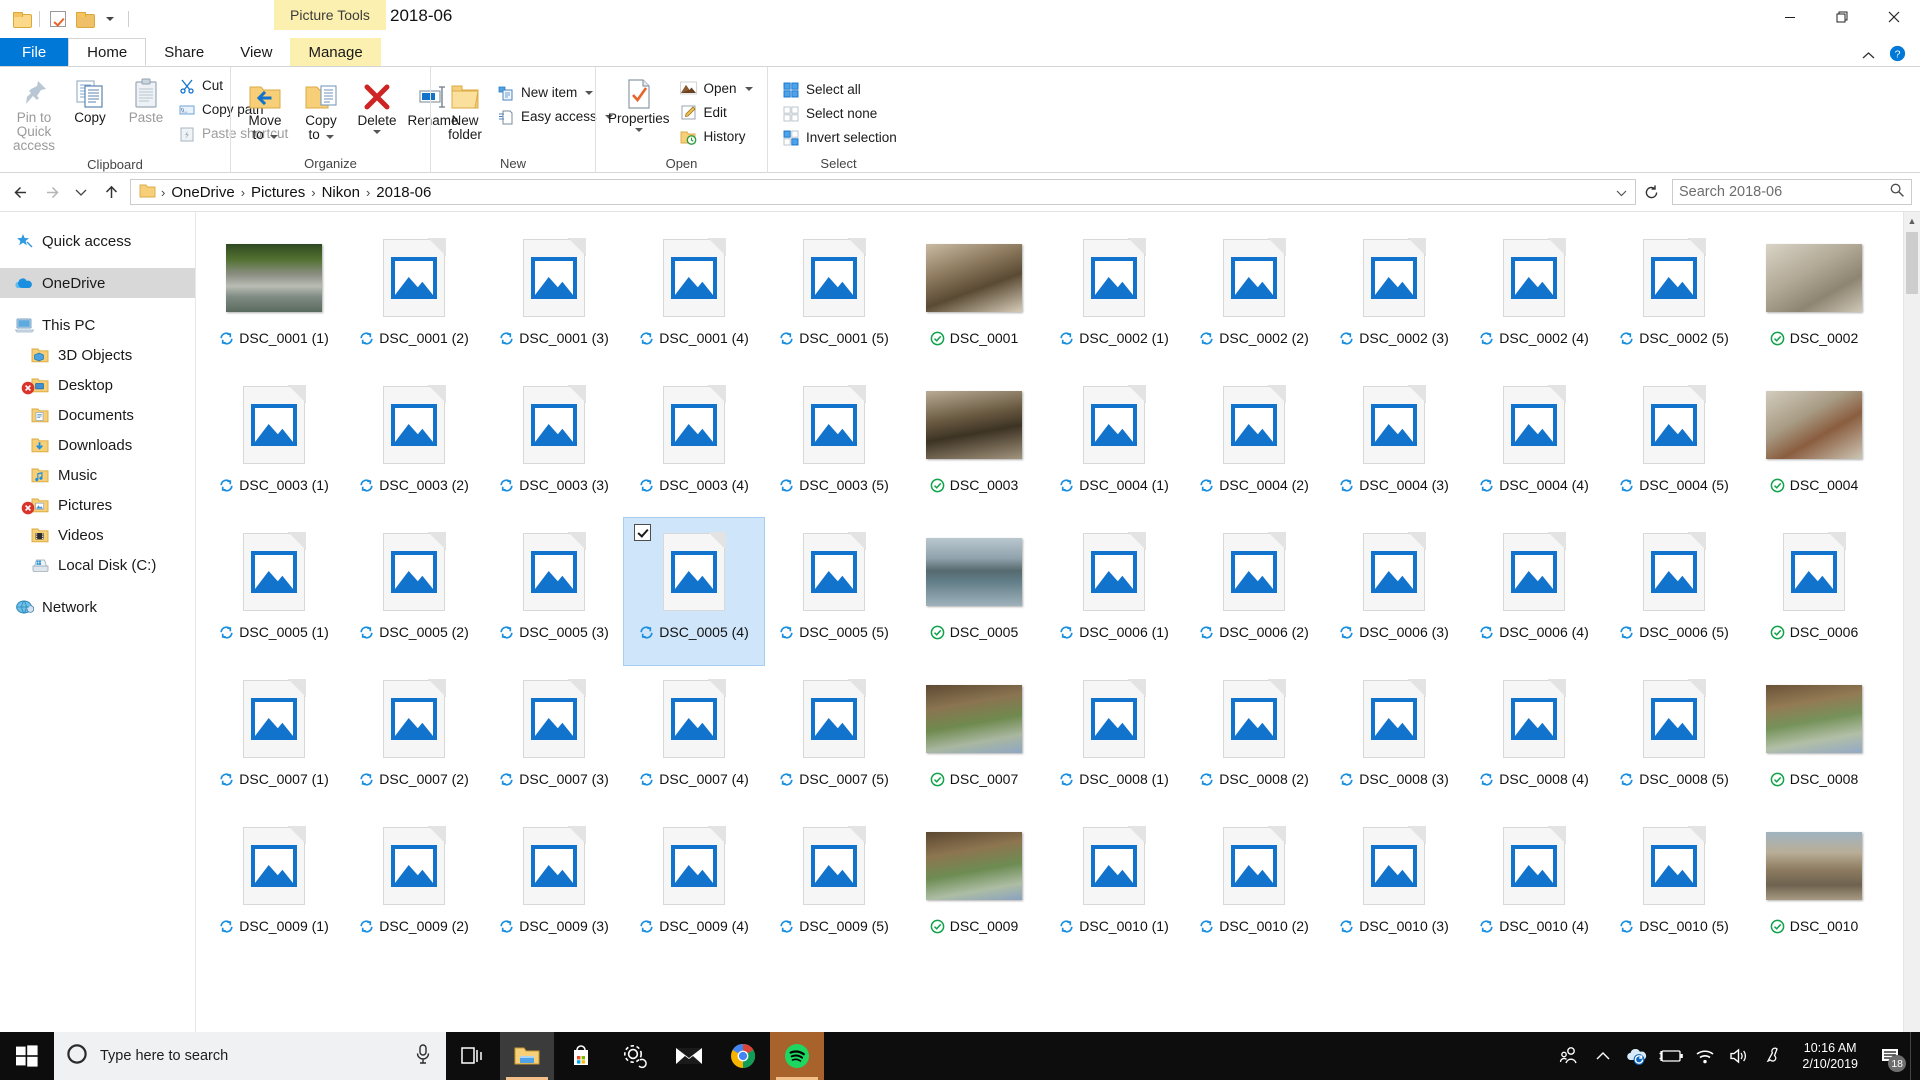 This screenshot has width=1920, height=1080. What do you see at coordinates (1394, 297) in the screenshot?
I see `file-tile: DSC_0002 (3)` at bounding box center [1394, 297].